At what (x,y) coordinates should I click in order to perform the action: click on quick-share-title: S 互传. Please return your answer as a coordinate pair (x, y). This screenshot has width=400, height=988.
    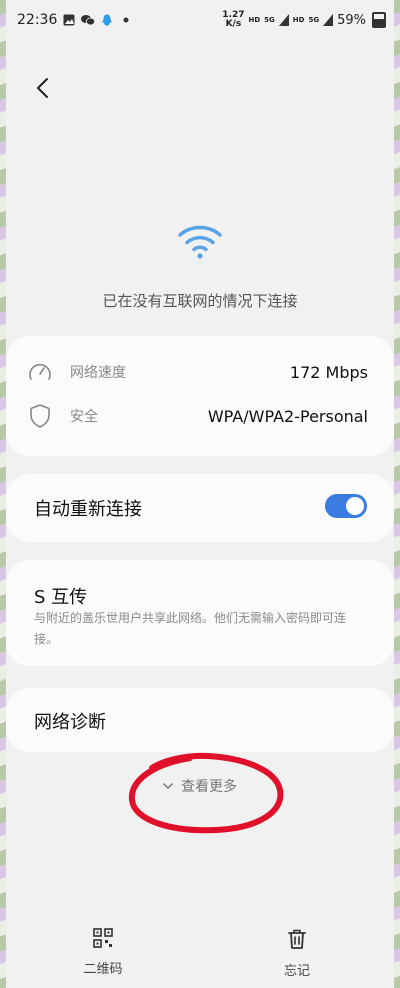
    Looking at the image, I should click on (61, 597).